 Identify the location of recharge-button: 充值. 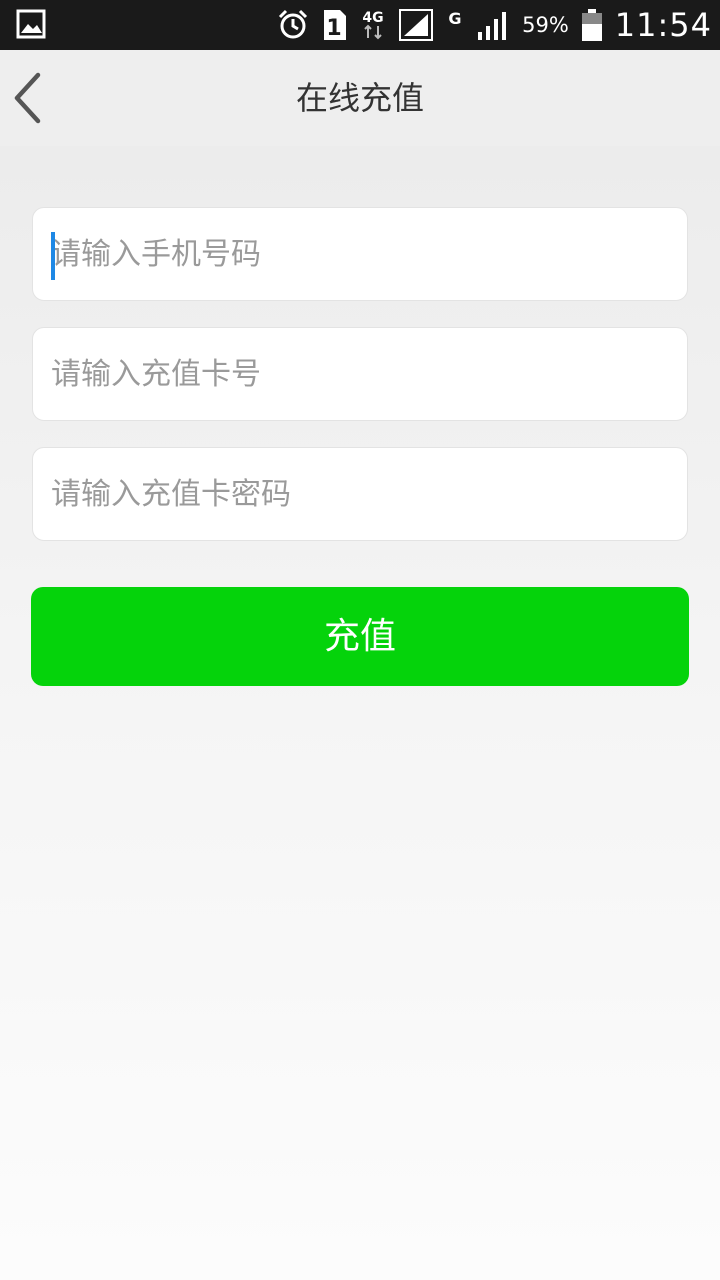
(360, 636).